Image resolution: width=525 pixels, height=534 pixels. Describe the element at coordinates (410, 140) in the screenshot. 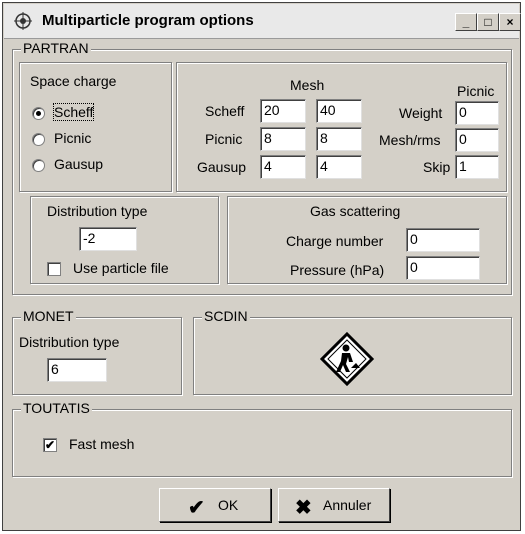

I see `picnic-meshrms-label: Mesh/rms` at that location.